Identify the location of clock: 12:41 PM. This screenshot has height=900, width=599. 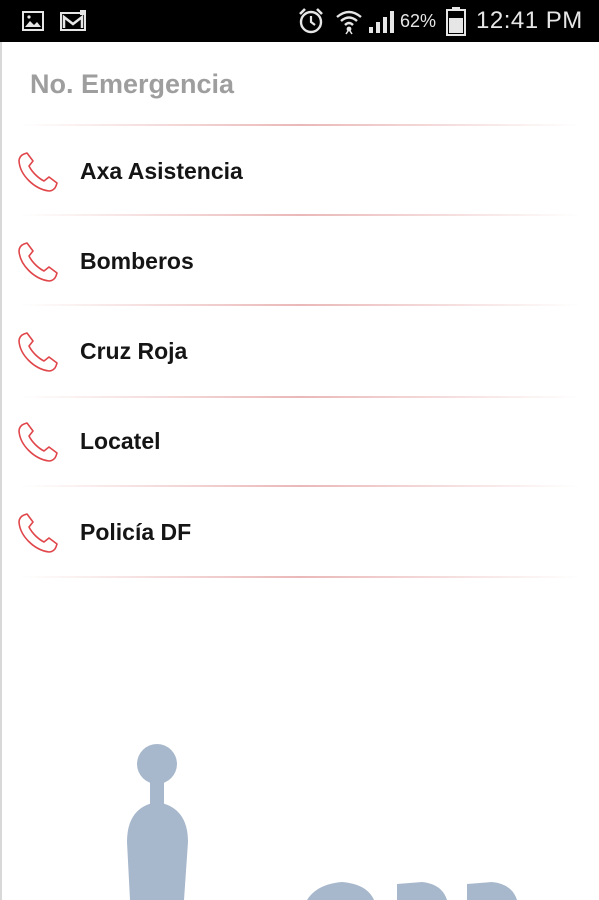
(529, 20).